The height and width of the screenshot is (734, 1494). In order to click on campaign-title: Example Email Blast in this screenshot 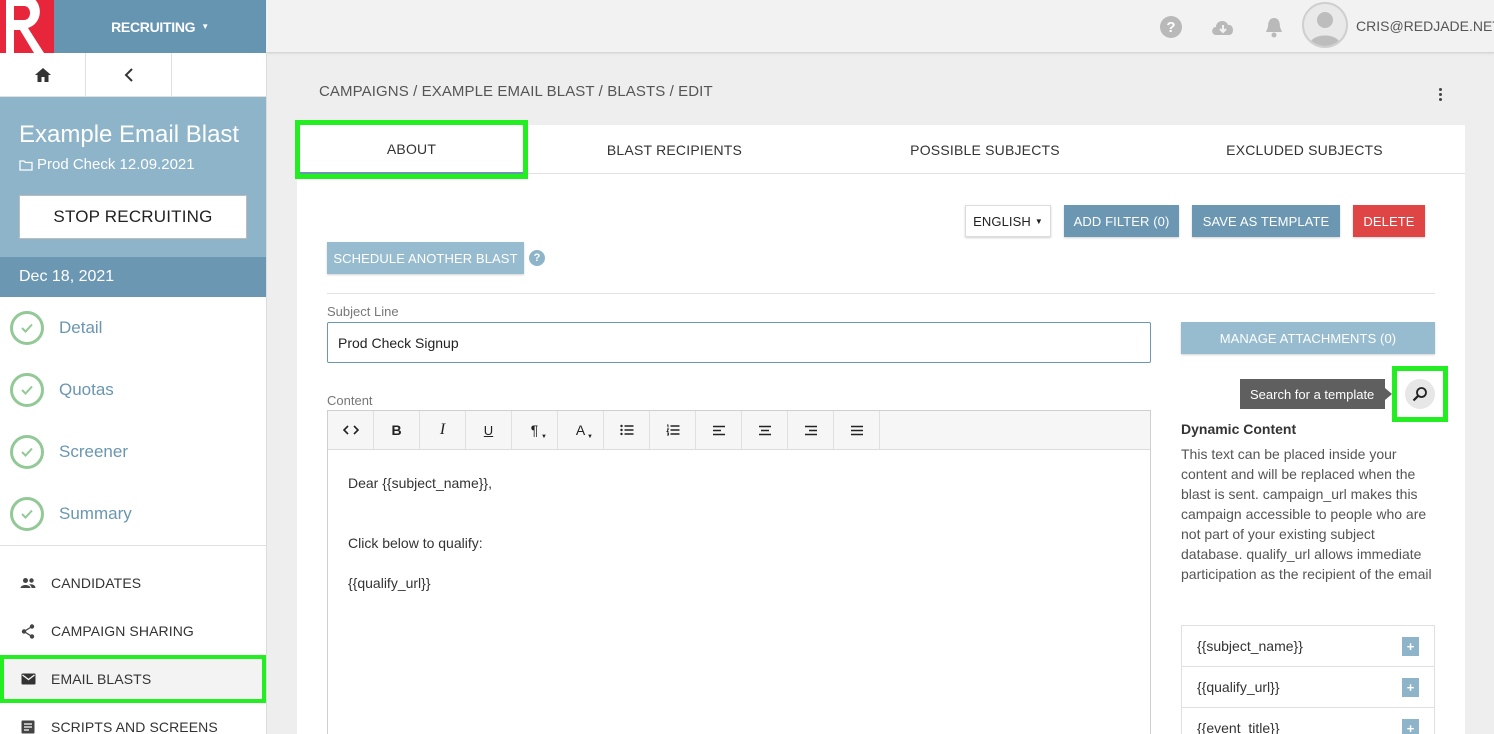, I will do `click(129, 134)`.